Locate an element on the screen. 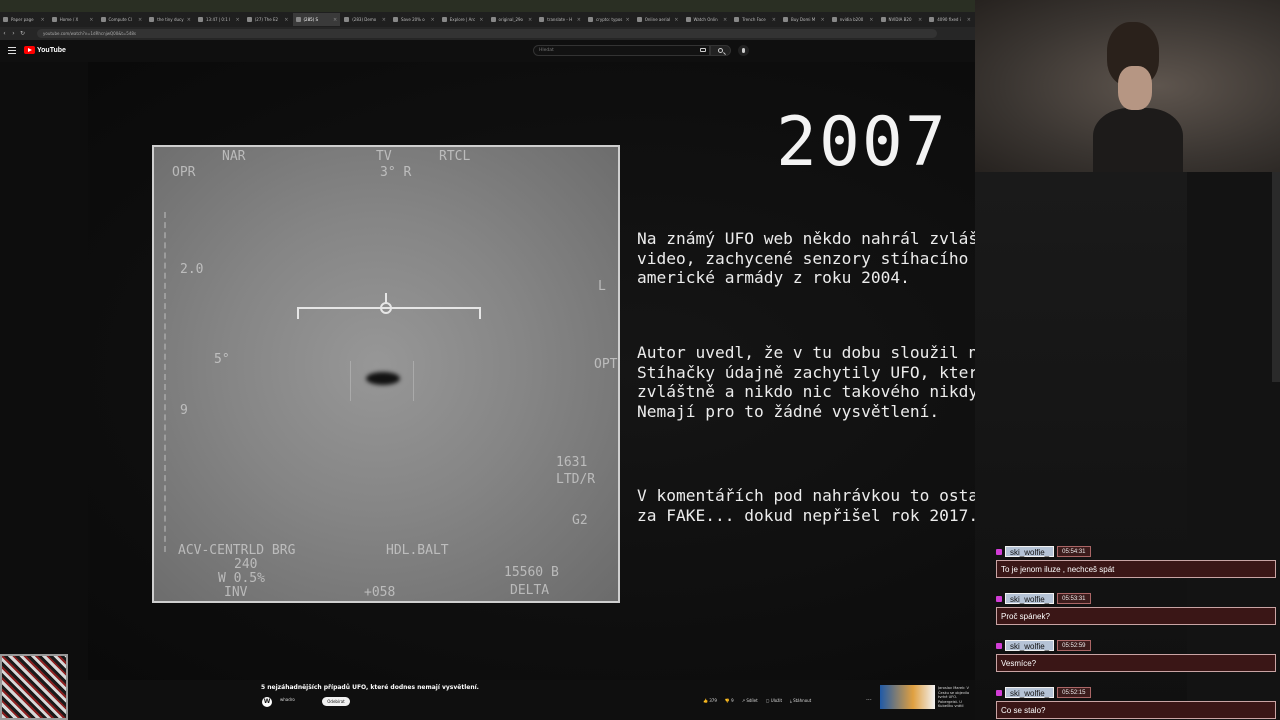 The image size is (1280, 720). browser-tab: Explore | Arc × is located at coordinates (463, 19).